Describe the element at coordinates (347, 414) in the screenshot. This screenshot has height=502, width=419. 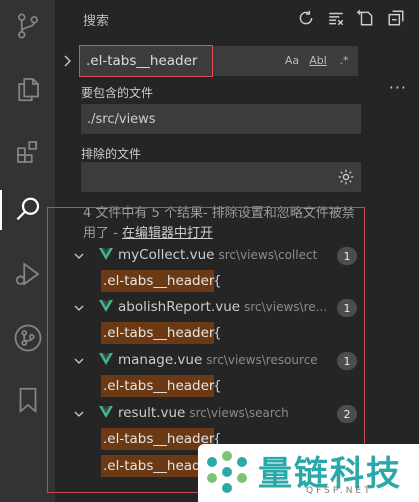
I see `match-count-badge: 2` at that location.